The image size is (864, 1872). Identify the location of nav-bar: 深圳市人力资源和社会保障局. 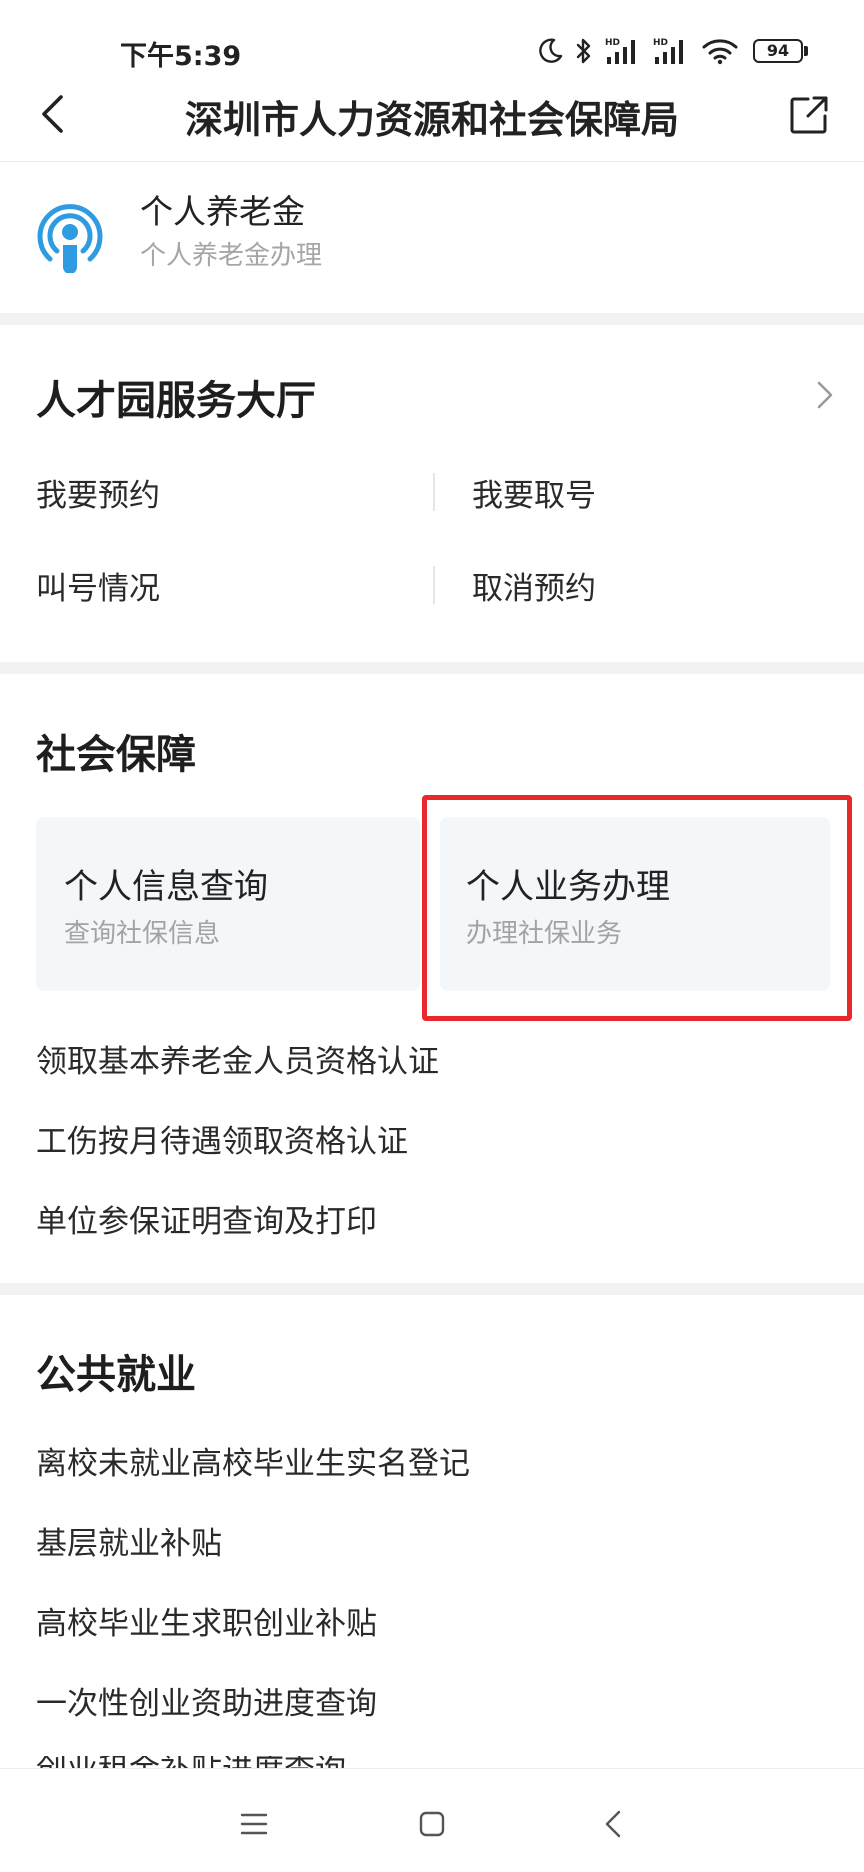
(432, 117).